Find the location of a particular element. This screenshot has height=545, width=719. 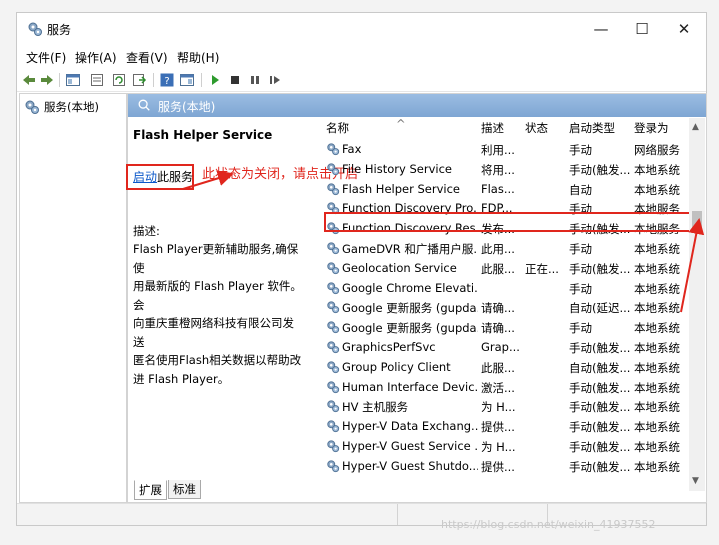

cell-name: HV 主机服务 is located at coordinates (375, 407).